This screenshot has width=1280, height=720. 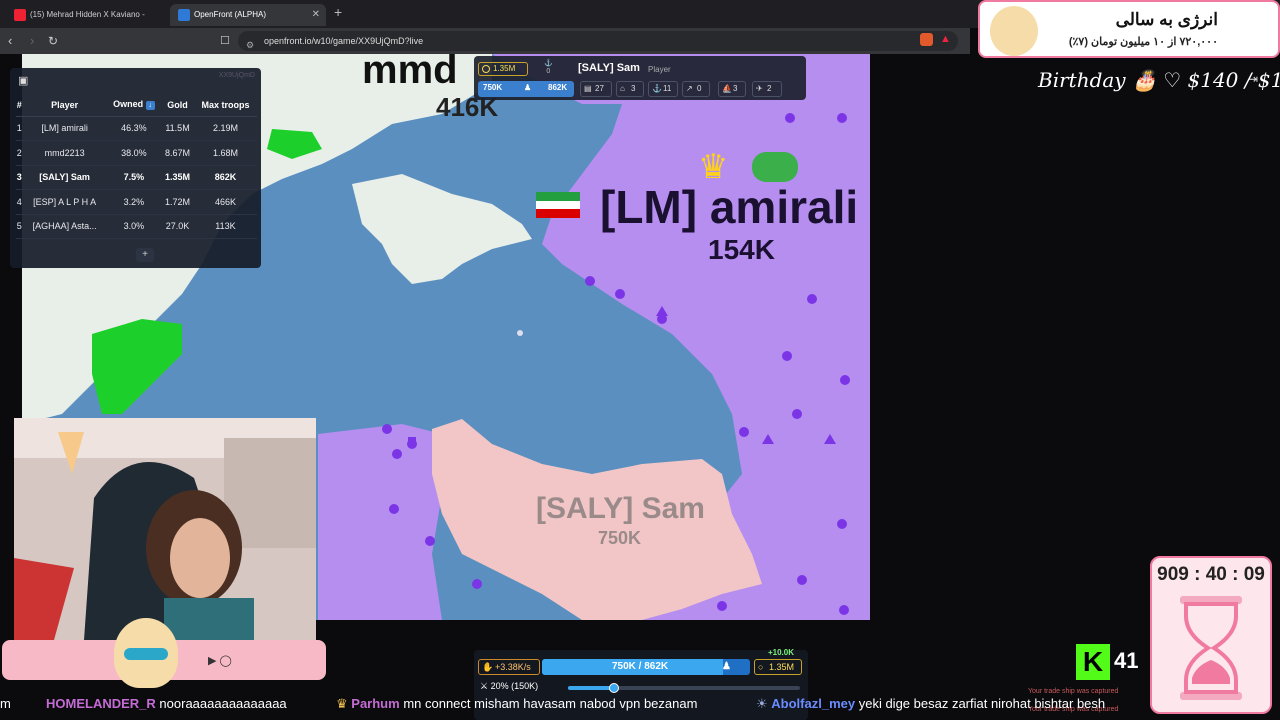 I want to click on brave-rewards-icon: ▲, so click(x=946, y=39).